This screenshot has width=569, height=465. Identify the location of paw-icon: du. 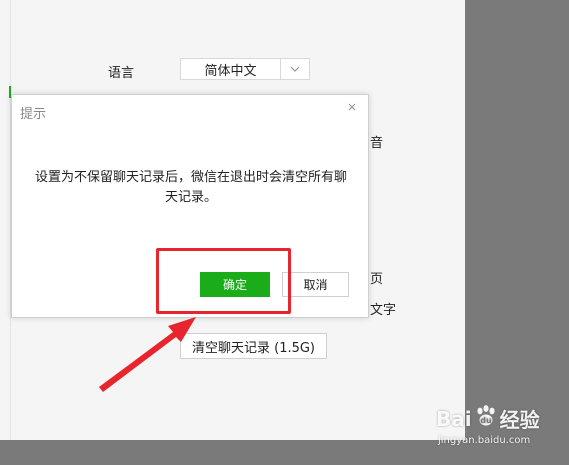
(486, 418).